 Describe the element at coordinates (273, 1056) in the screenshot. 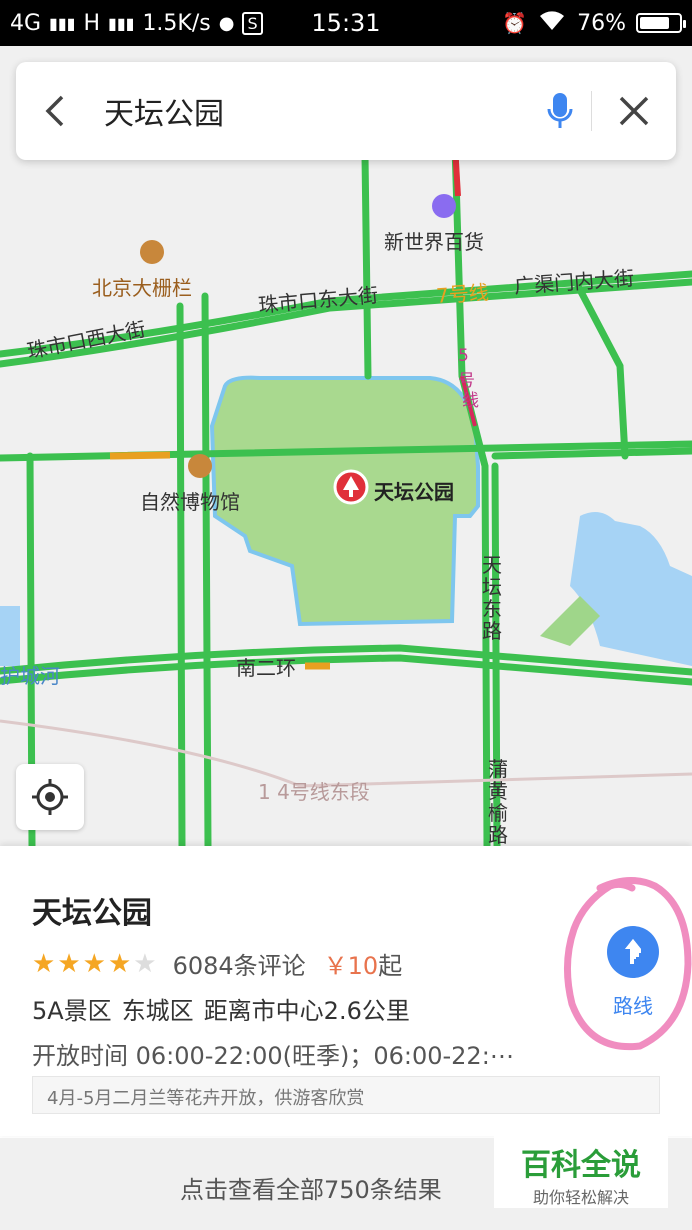

I see `opening-hours: 开放时间 06:00-22:00(旺季)；06:00-22:⋯` at that location.